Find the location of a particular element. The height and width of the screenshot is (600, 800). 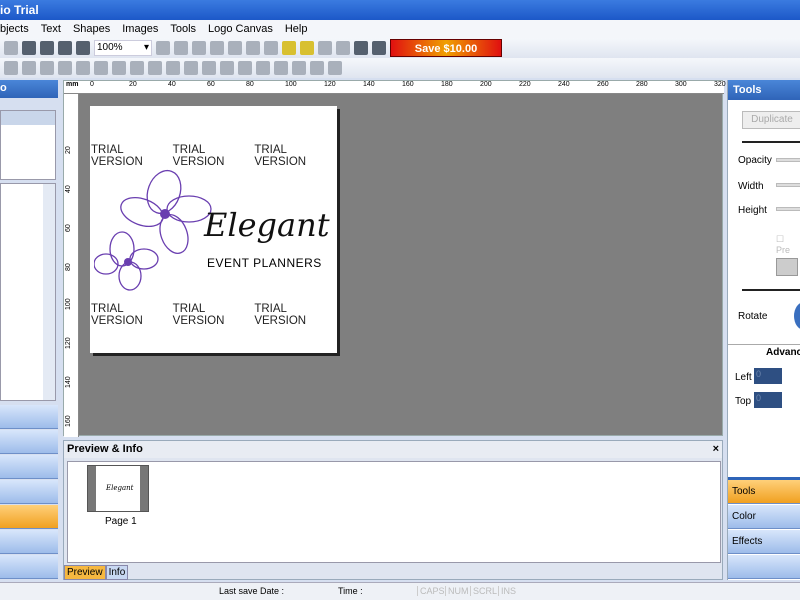

menu-logo-canvas: Logo Canvas is located at coordinates (240, 30).